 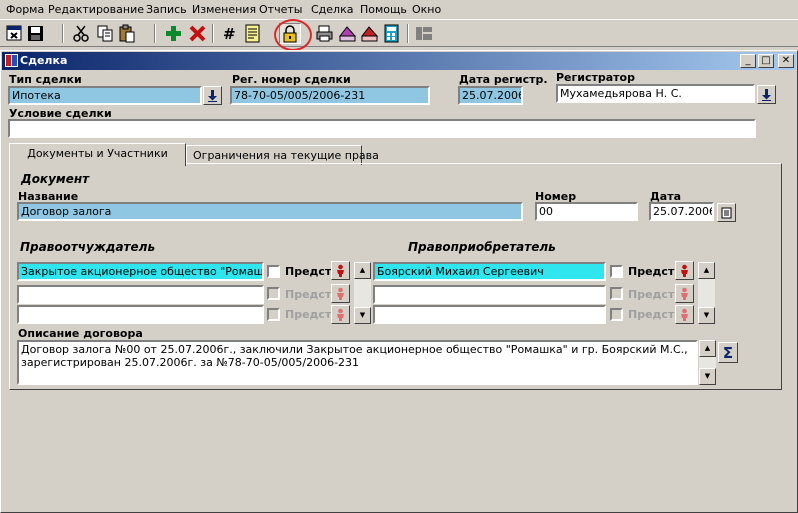 I want to click on close-form-icon, so click(x=15, y=33).